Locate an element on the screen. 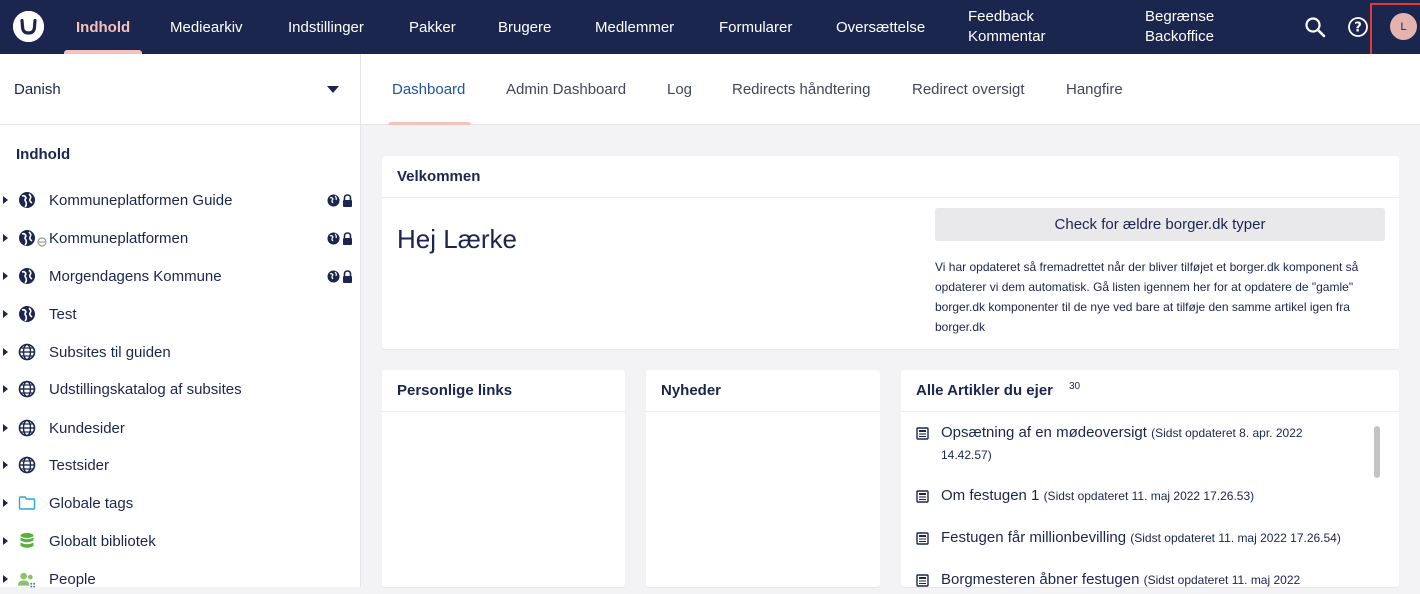 This screenshot has height=594, width=1420. news-title: Nyheder is located at coordinates (763, 391).